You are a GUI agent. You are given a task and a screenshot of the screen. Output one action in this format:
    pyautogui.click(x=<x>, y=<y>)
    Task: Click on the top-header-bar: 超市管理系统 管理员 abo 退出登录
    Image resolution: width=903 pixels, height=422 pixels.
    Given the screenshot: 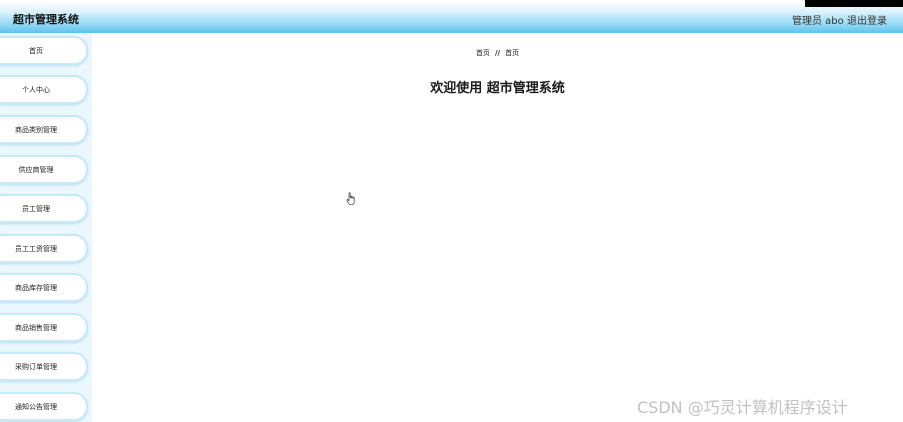 What is the action you would take?
    pyautogui.click(x=451, y=16)
    